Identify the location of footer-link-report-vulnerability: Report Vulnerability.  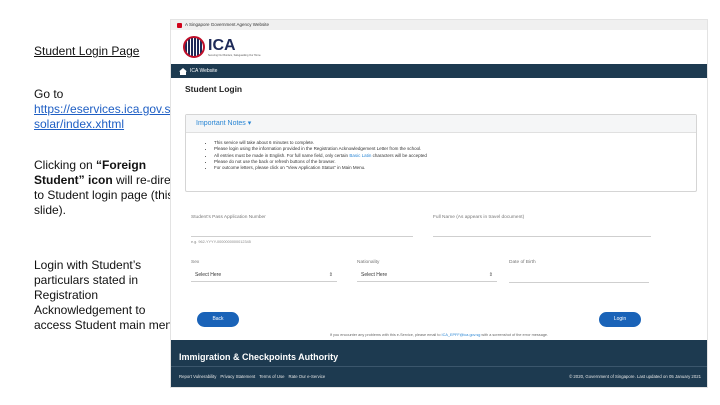
(197, 376).